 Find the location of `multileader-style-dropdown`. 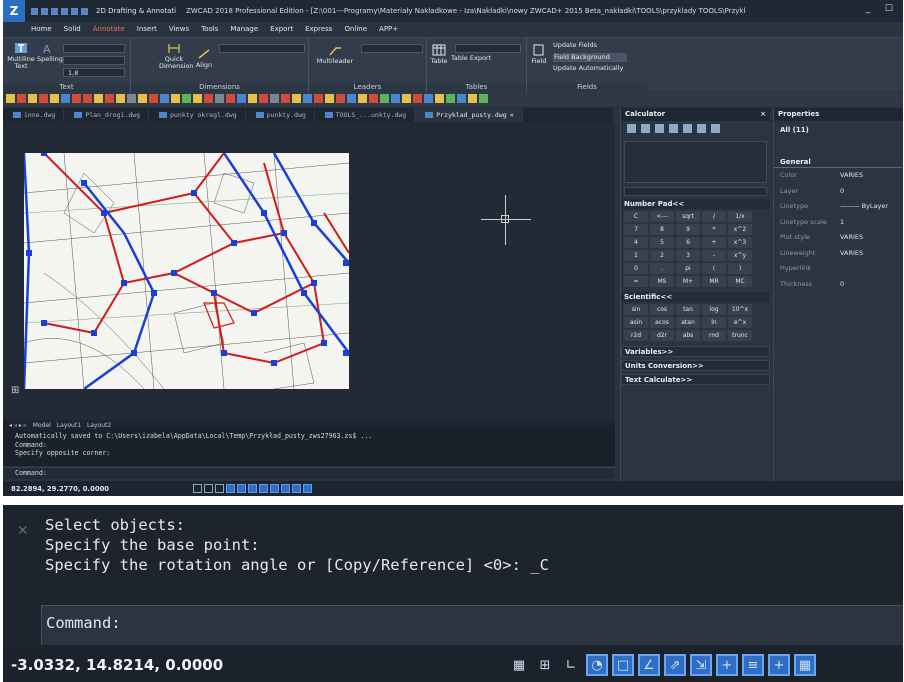

multileader-style-dropdown is located at coordinates (392, 48).